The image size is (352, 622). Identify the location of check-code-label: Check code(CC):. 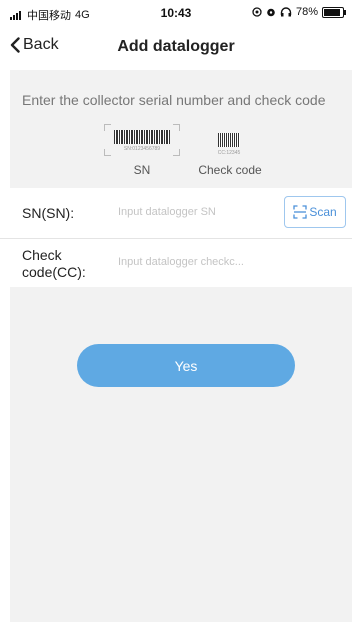
(54, 263).